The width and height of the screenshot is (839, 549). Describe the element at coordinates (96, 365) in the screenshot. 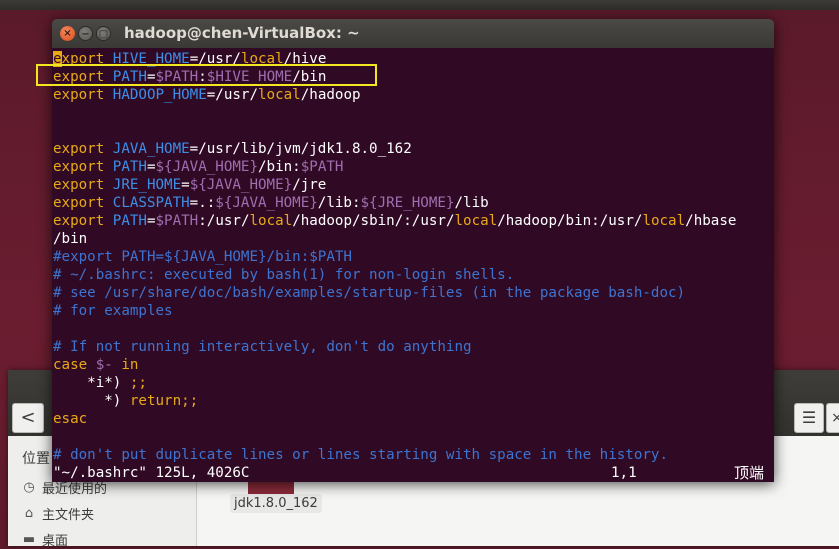

I see `editor-line: case $- in` at that location.